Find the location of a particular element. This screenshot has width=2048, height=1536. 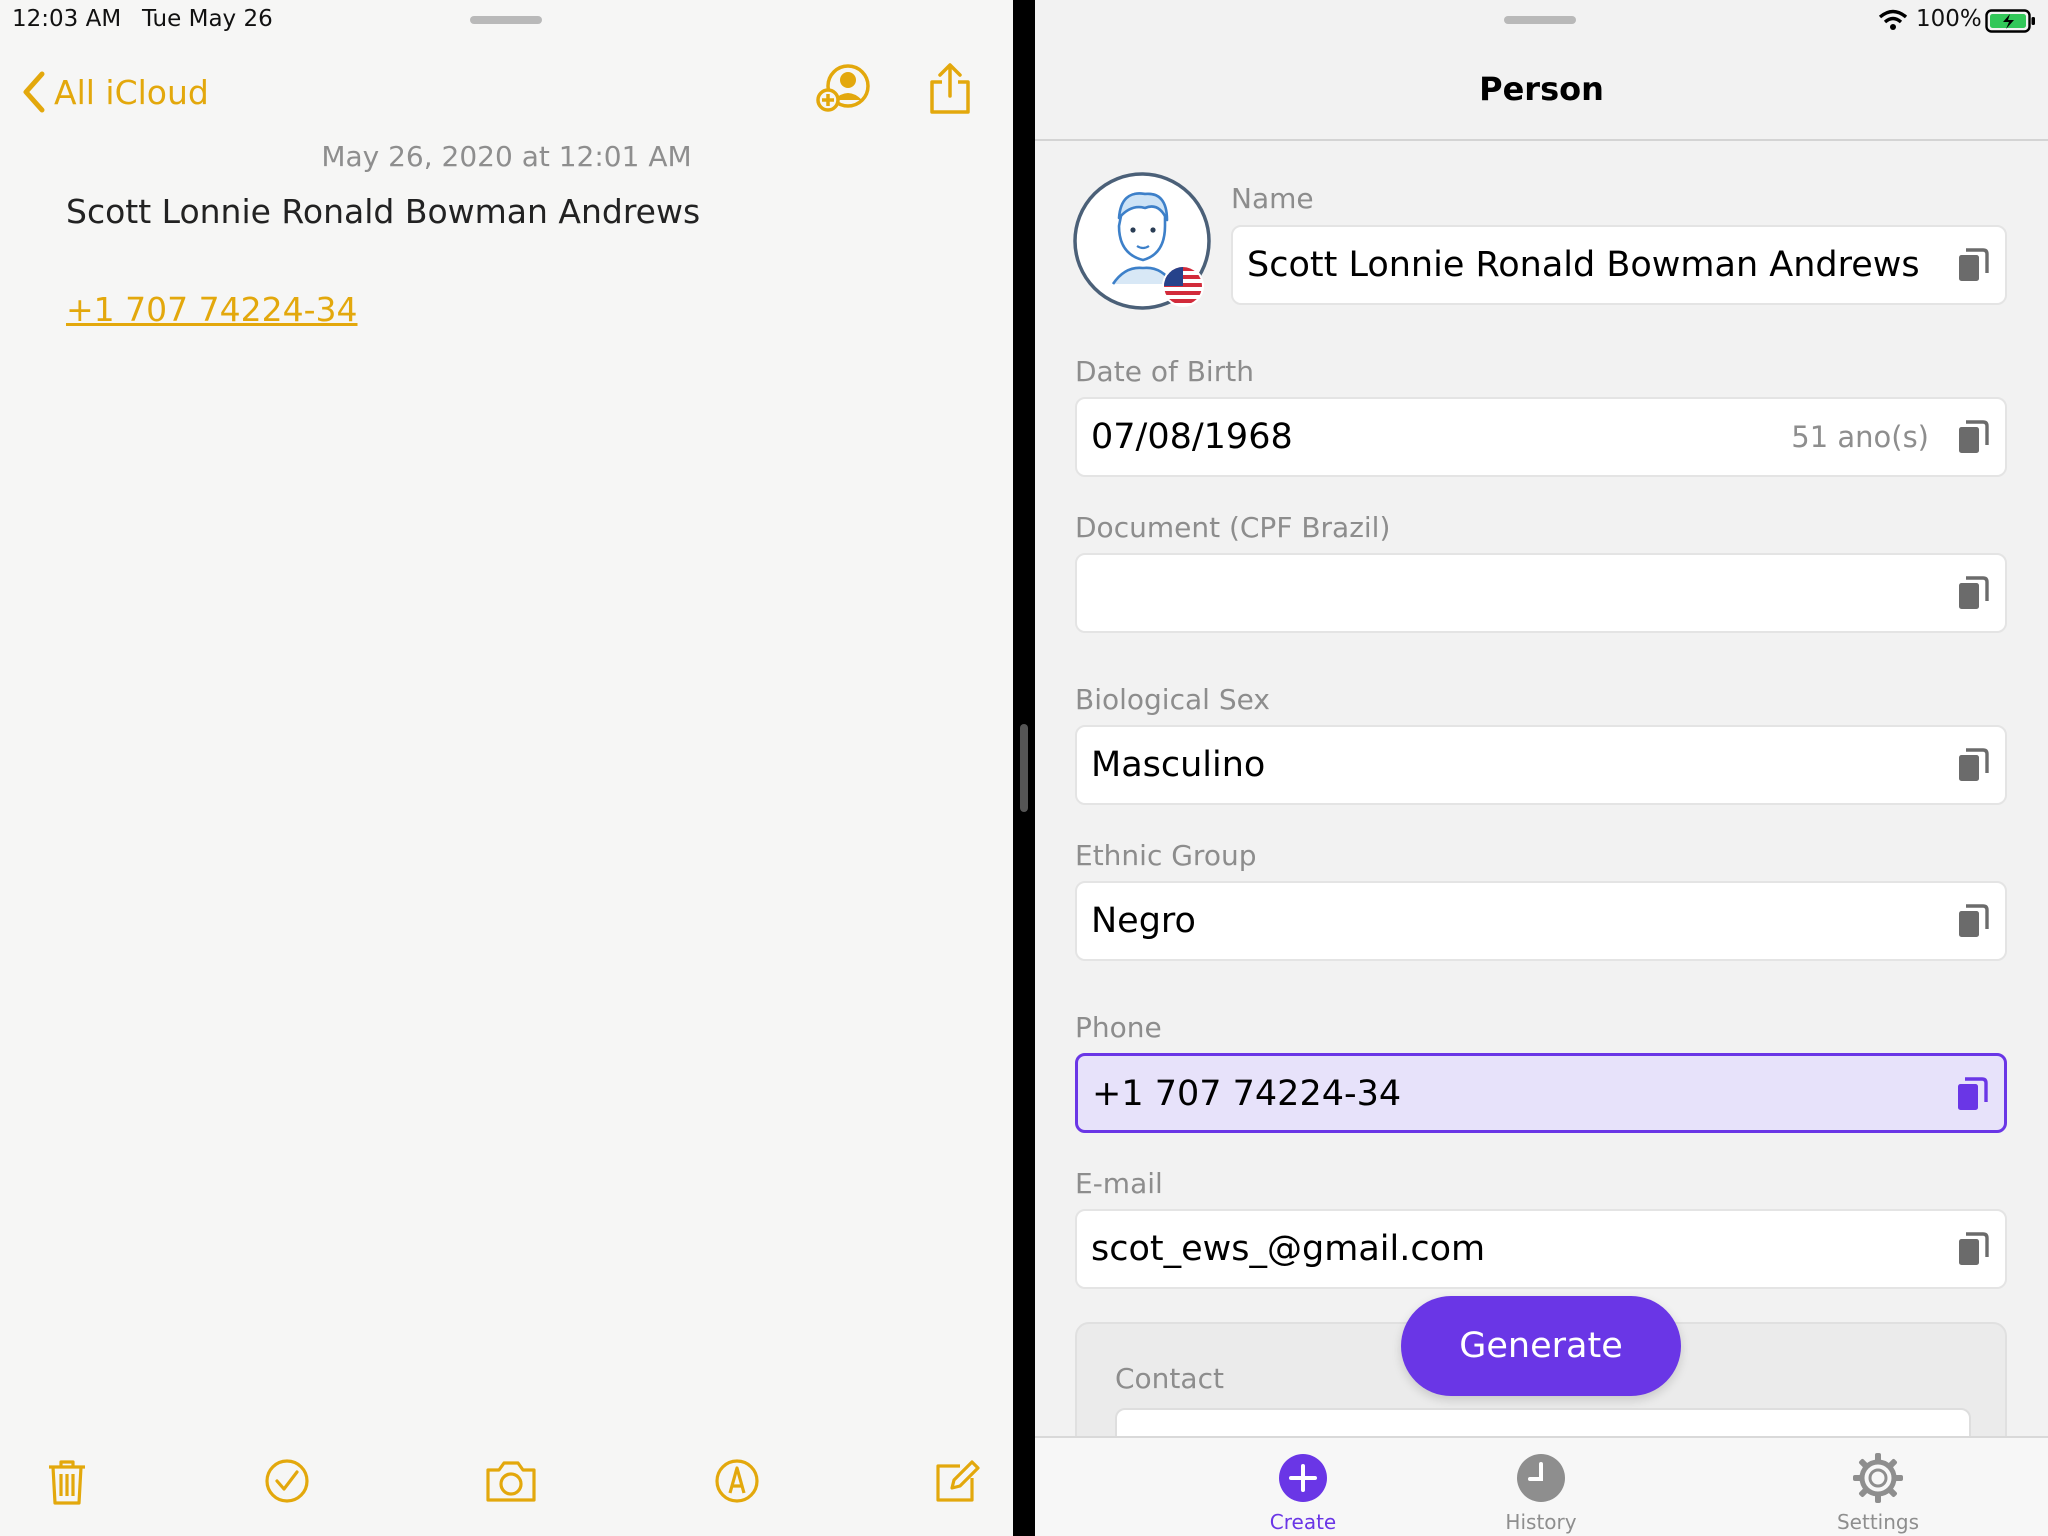

phone-field: +1 707 74224-34 is located at coordinates (1541, 1093).